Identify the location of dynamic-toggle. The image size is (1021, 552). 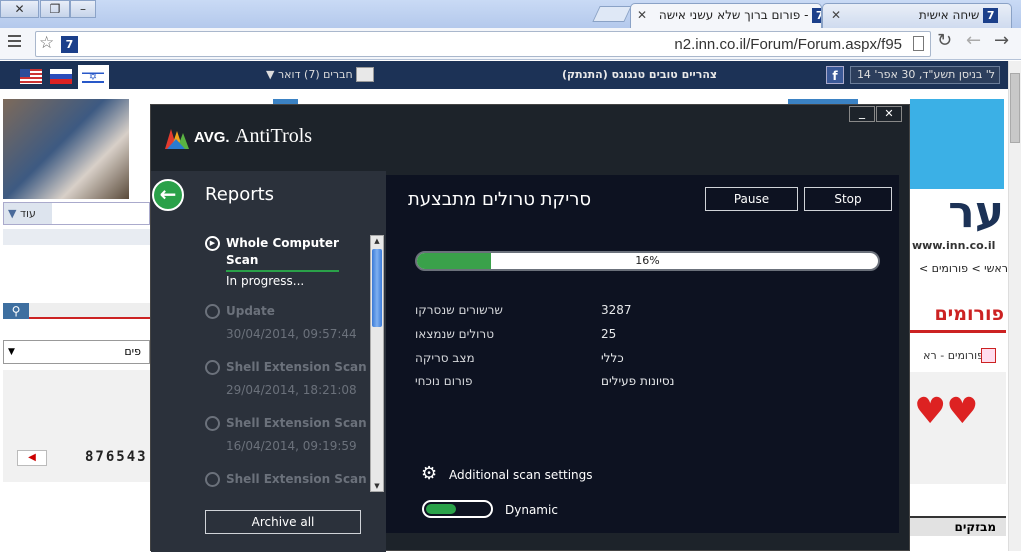
(457, 509).